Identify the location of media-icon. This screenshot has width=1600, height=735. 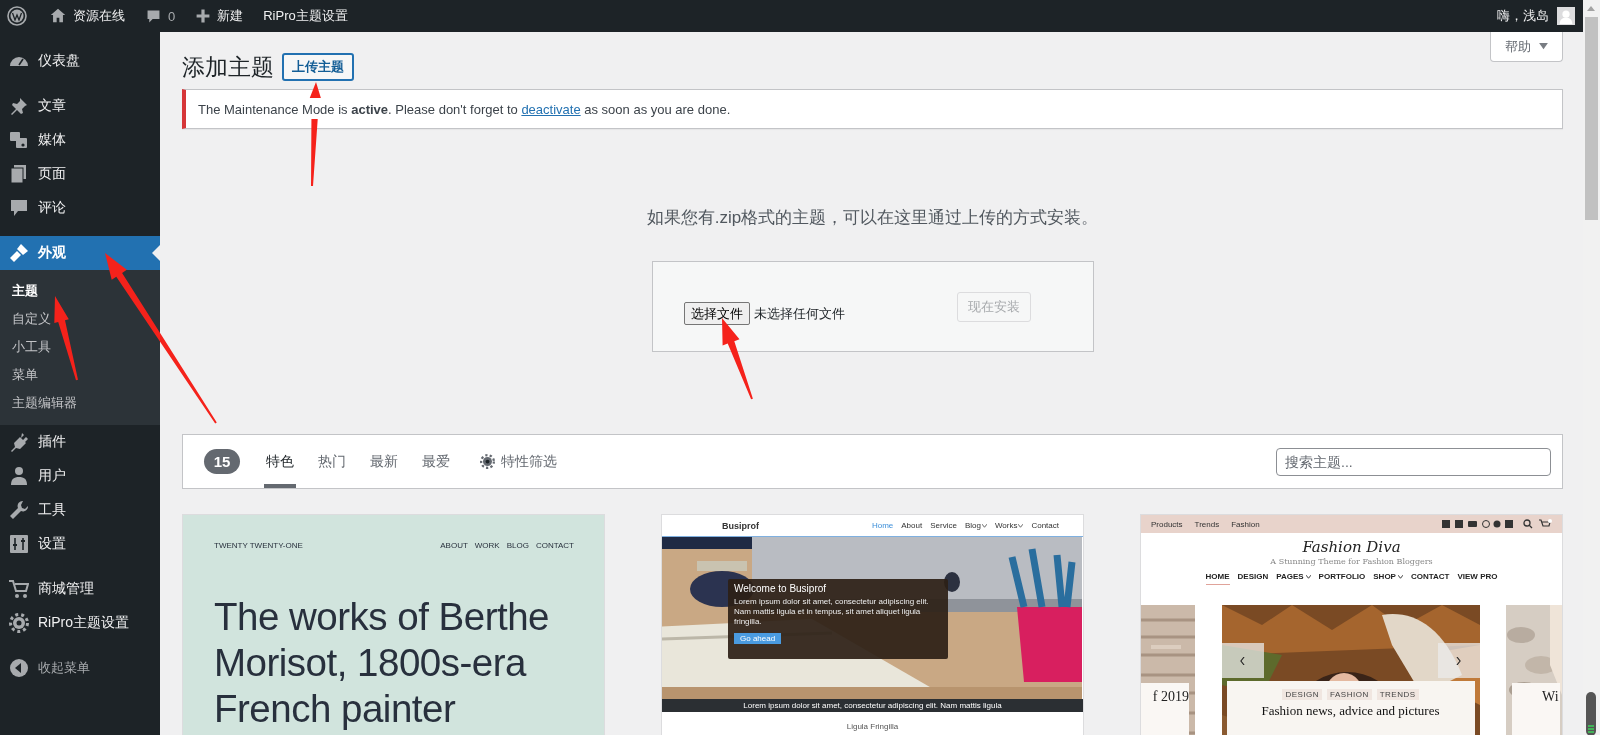
(19, 140).